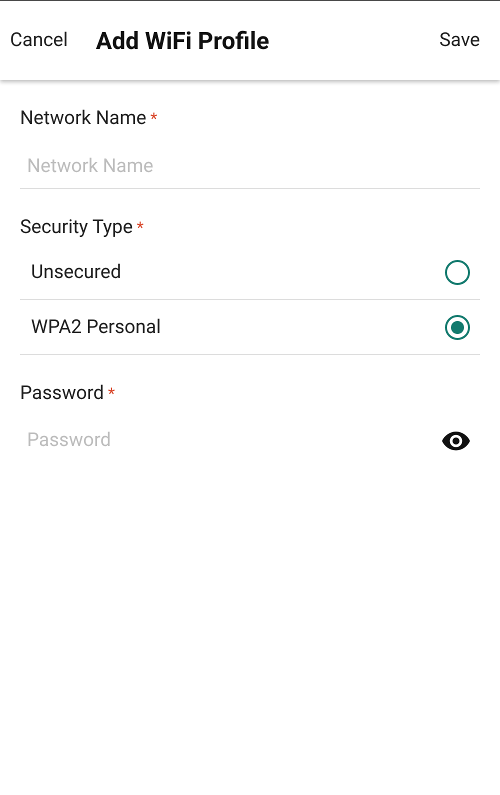  Describe the element at coordinates (456, 440) in the screenshot. I see `eye-icon` at that location.